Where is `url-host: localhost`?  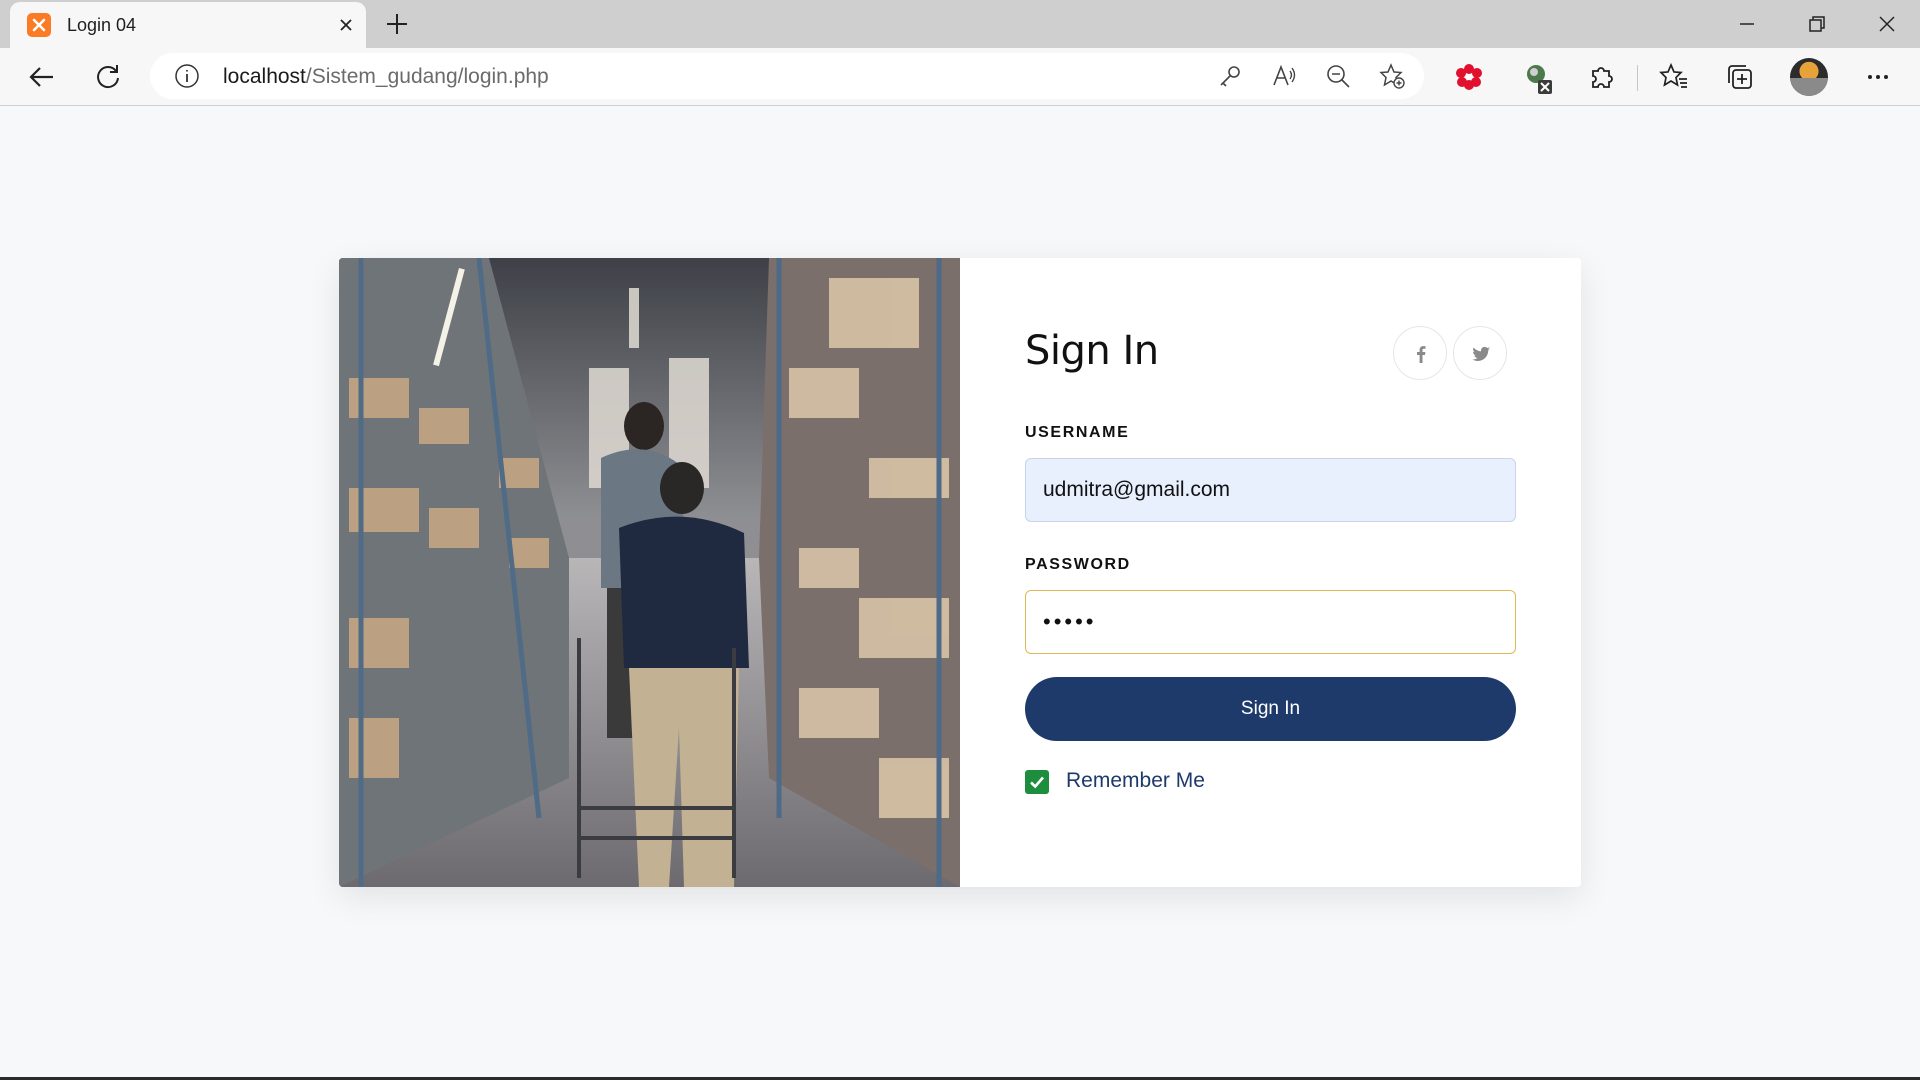
url-host: localhost is located at coordinates (264, 76).